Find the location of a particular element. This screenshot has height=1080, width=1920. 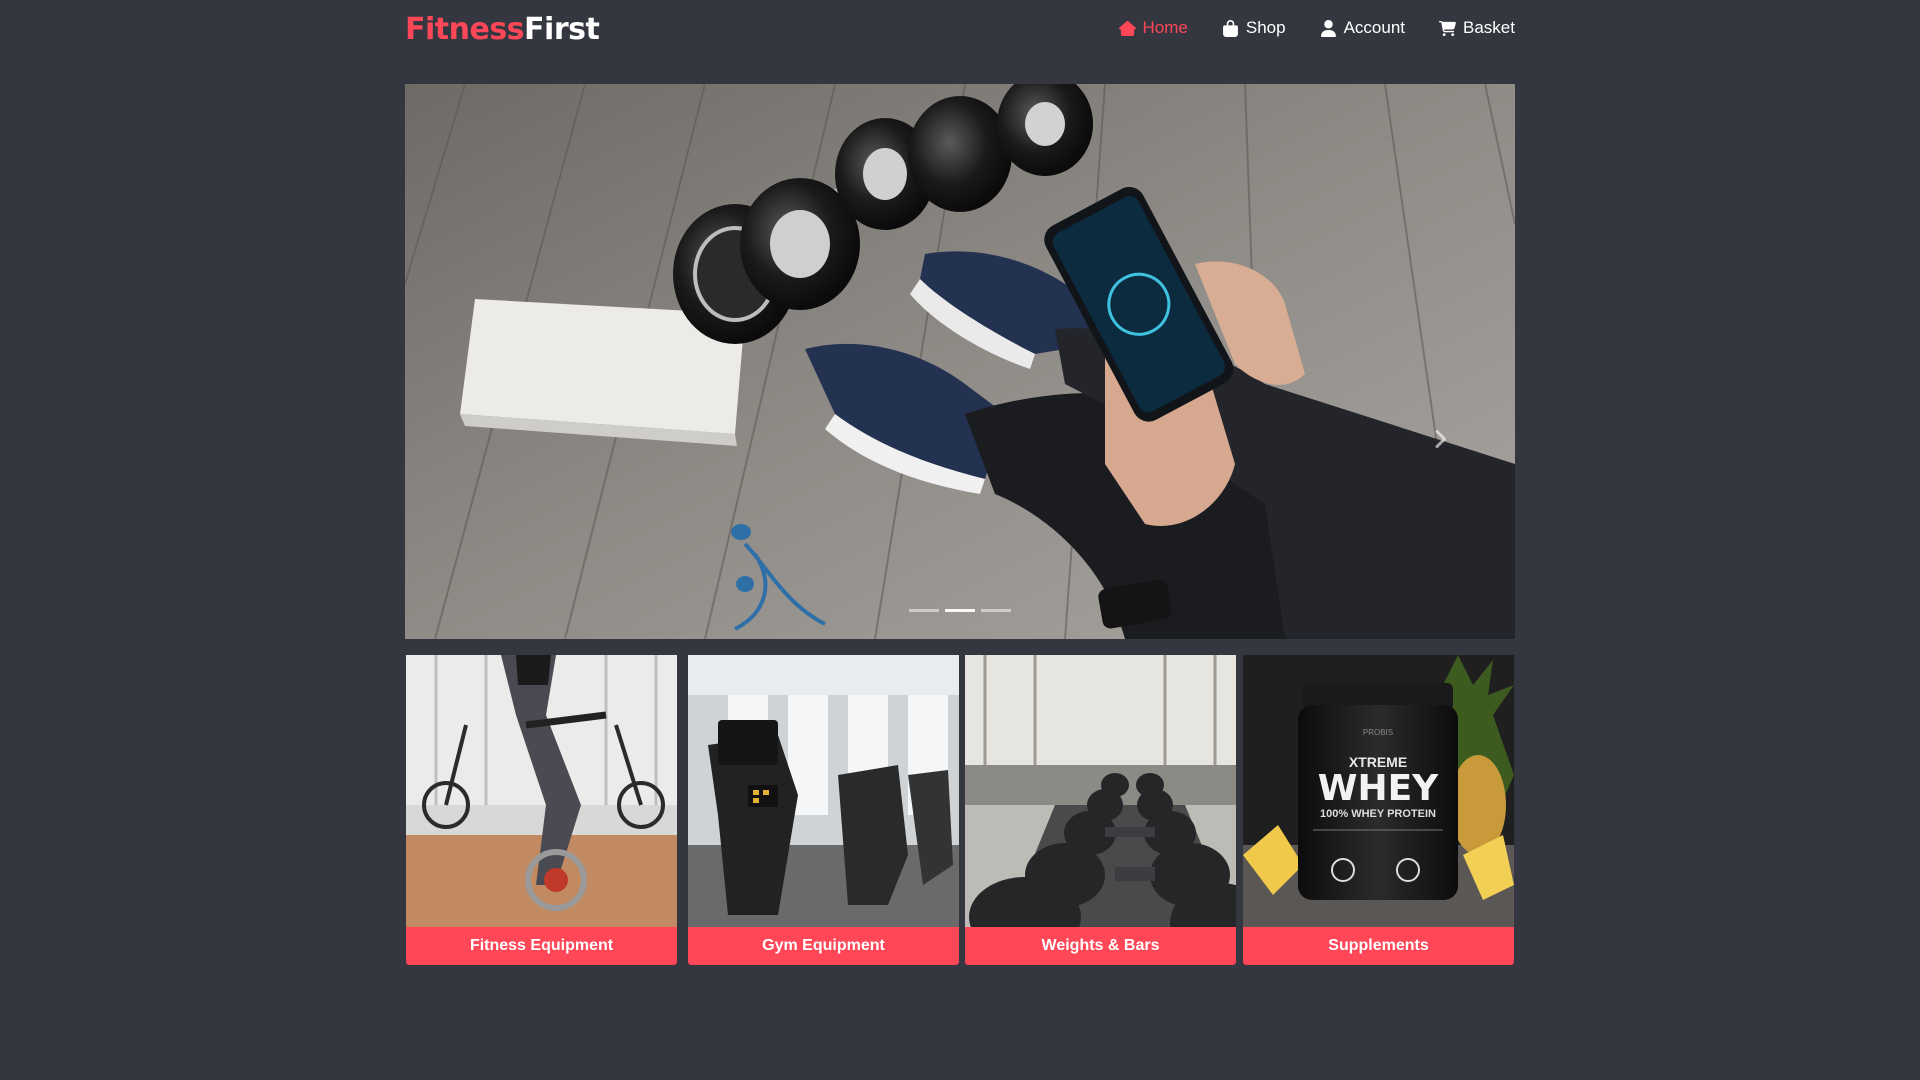

cart-icon is located at coordinates (1447, 28).